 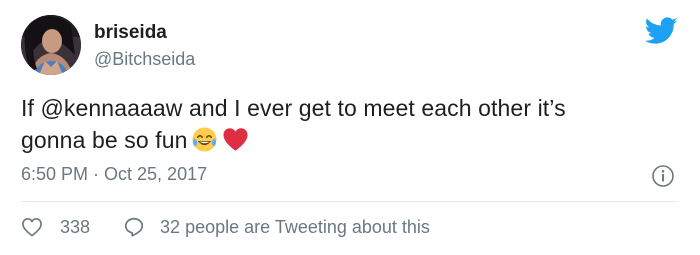 I want to click on tweet-timestamp: 6:50 PM · Oct 25, 2017, so click(x=114, y=174).